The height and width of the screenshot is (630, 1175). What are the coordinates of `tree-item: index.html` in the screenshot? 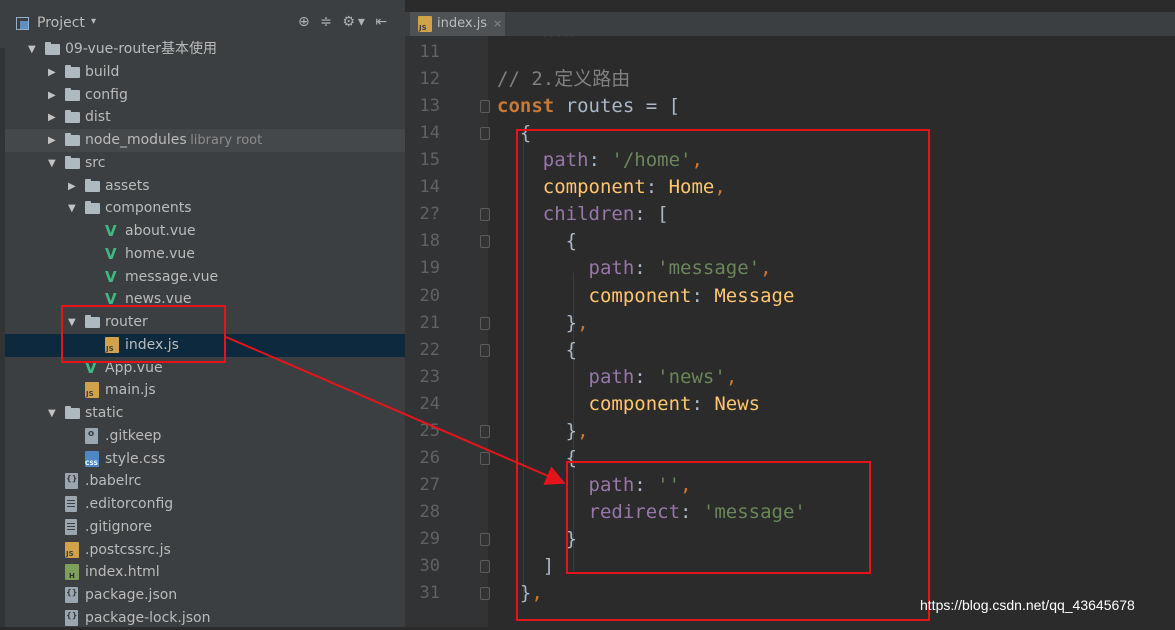 It's located at (205, 572).